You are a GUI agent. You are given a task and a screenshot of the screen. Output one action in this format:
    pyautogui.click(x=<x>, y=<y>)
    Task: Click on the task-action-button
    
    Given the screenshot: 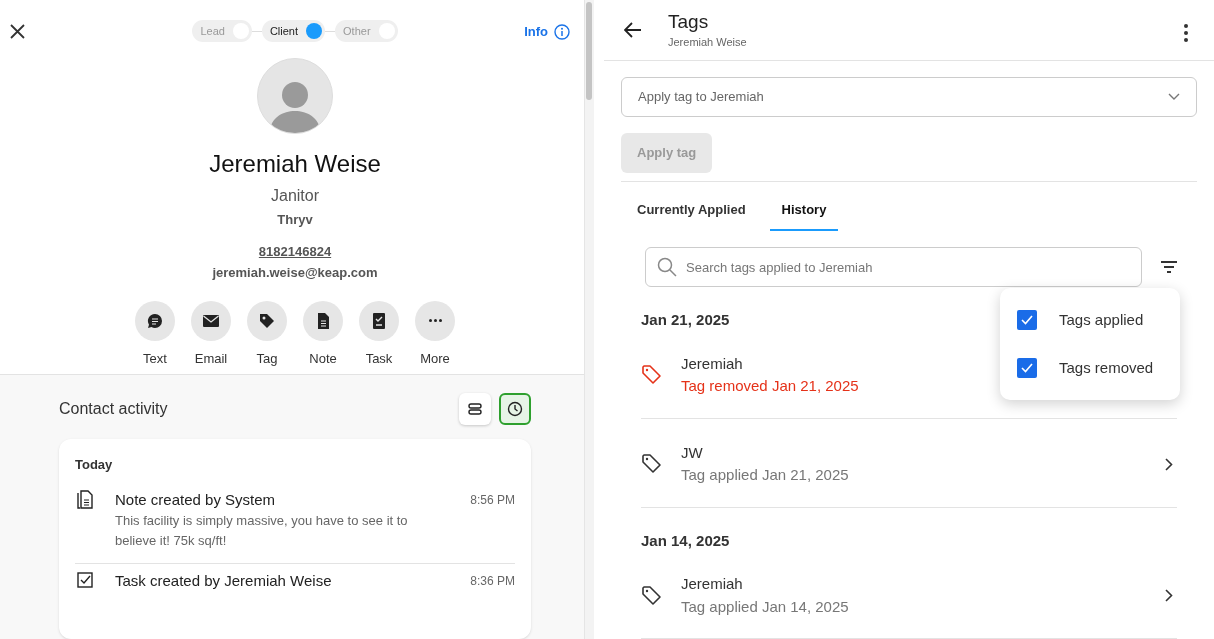 What is the action you would take?
    pyautogui.click(x=379, y=320)
    